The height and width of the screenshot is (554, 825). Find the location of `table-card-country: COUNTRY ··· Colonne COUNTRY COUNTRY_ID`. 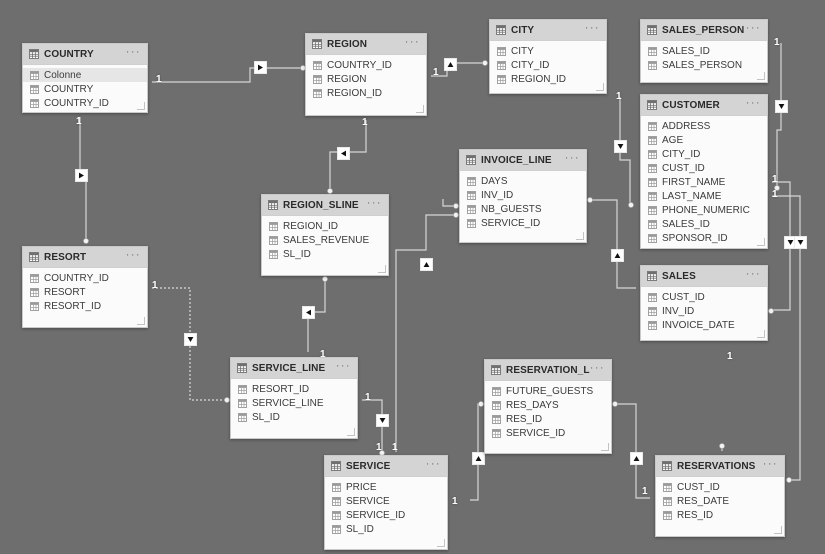

table-card-country: COUNTRY ··· Colonne COUNTRY COUNTRY_ID is located at coordinates (85, 78).